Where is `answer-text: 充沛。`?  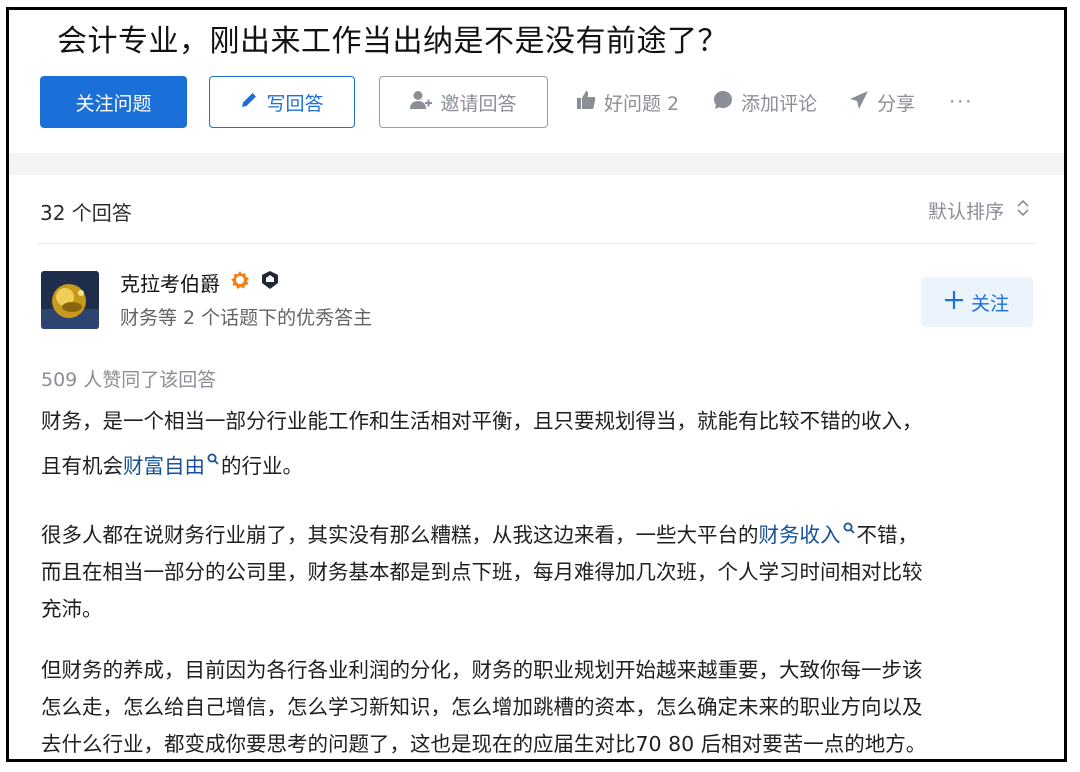 answer-text: 充沛。 is located at coordinates (72, 608).